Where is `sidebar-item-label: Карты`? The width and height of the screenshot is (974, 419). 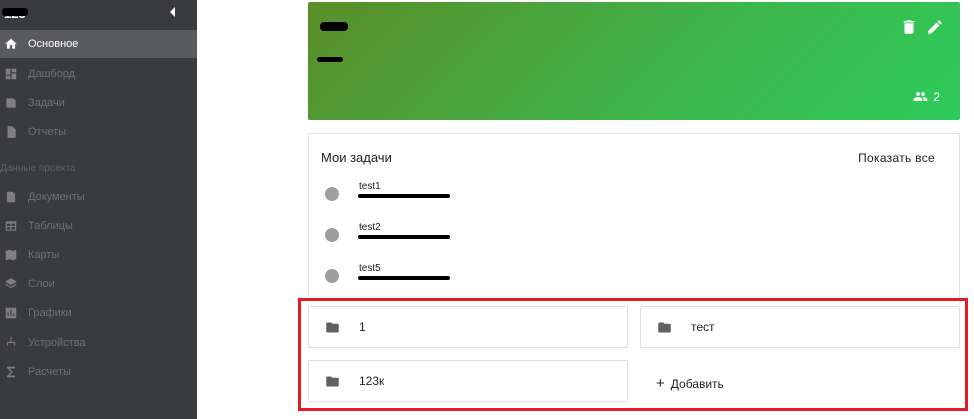
sidebar-item-label: Карты is located at coordinates (44, 255).